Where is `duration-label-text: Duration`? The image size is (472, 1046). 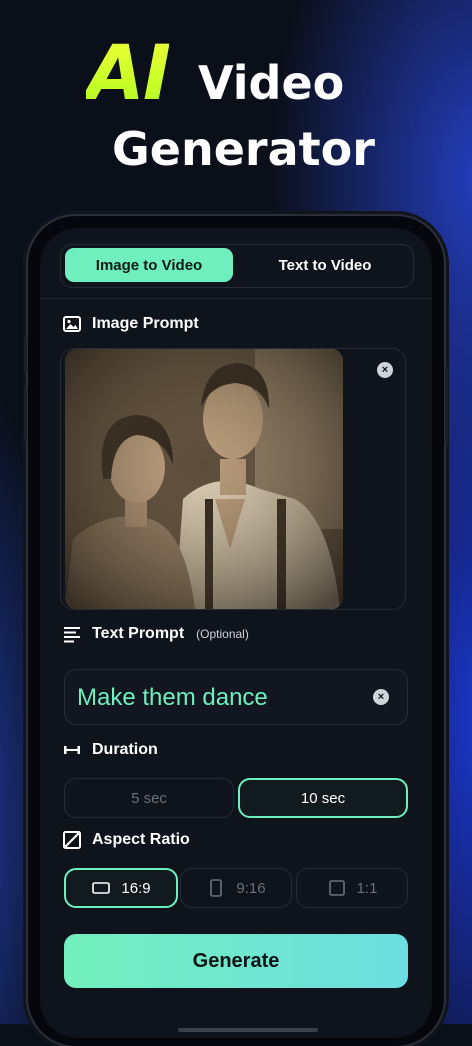 duration-label-text: Duration is located at coordinates (125, 749).